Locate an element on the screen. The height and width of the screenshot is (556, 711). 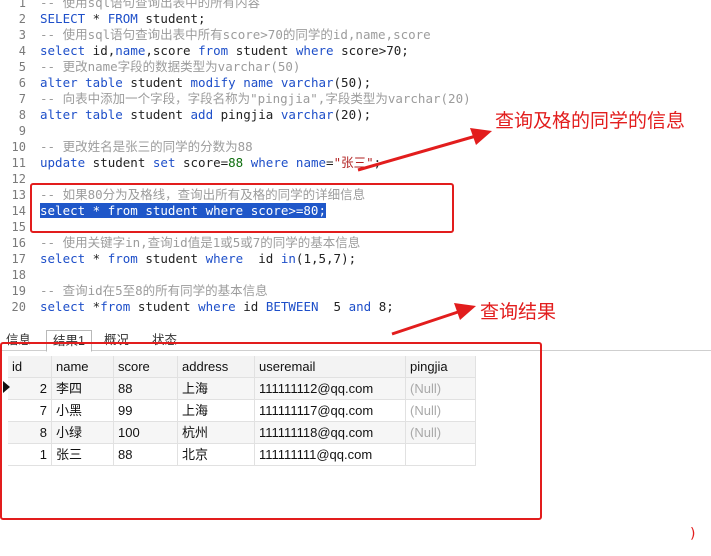
result-annotation-label: 查询结果 is located at coordinates (518, 312).